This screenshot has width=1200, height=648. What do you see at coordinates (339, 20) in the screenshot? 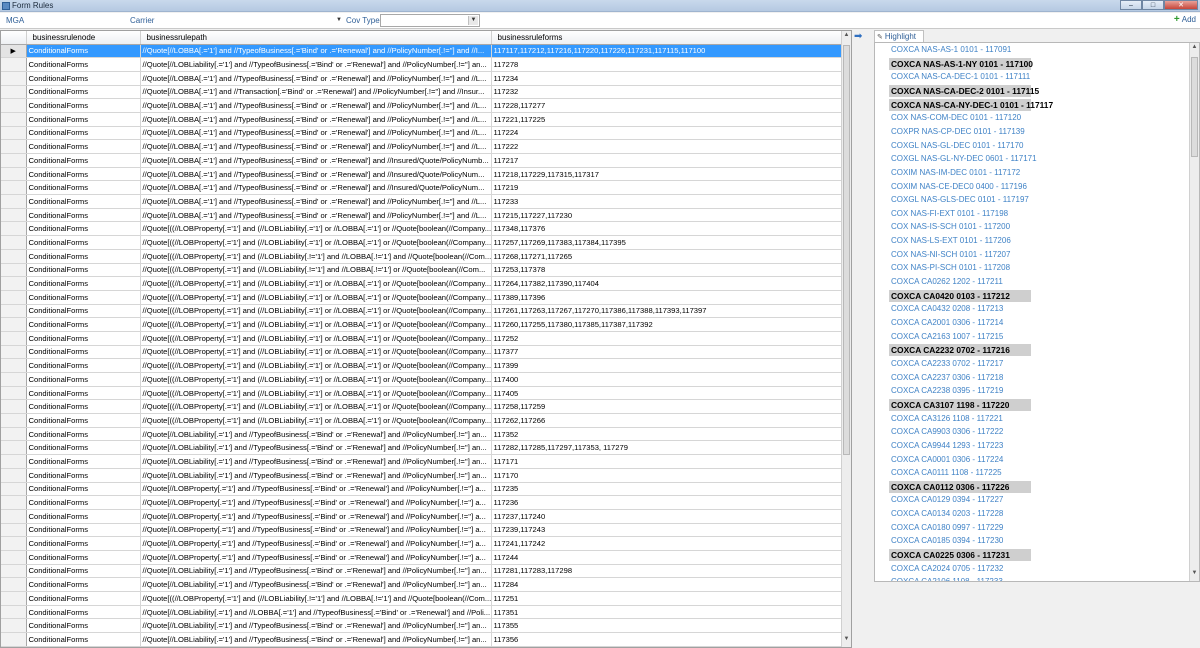
I see `carrier-dropdown-arrow-icon: ▼` at bounding box center [339, 20].